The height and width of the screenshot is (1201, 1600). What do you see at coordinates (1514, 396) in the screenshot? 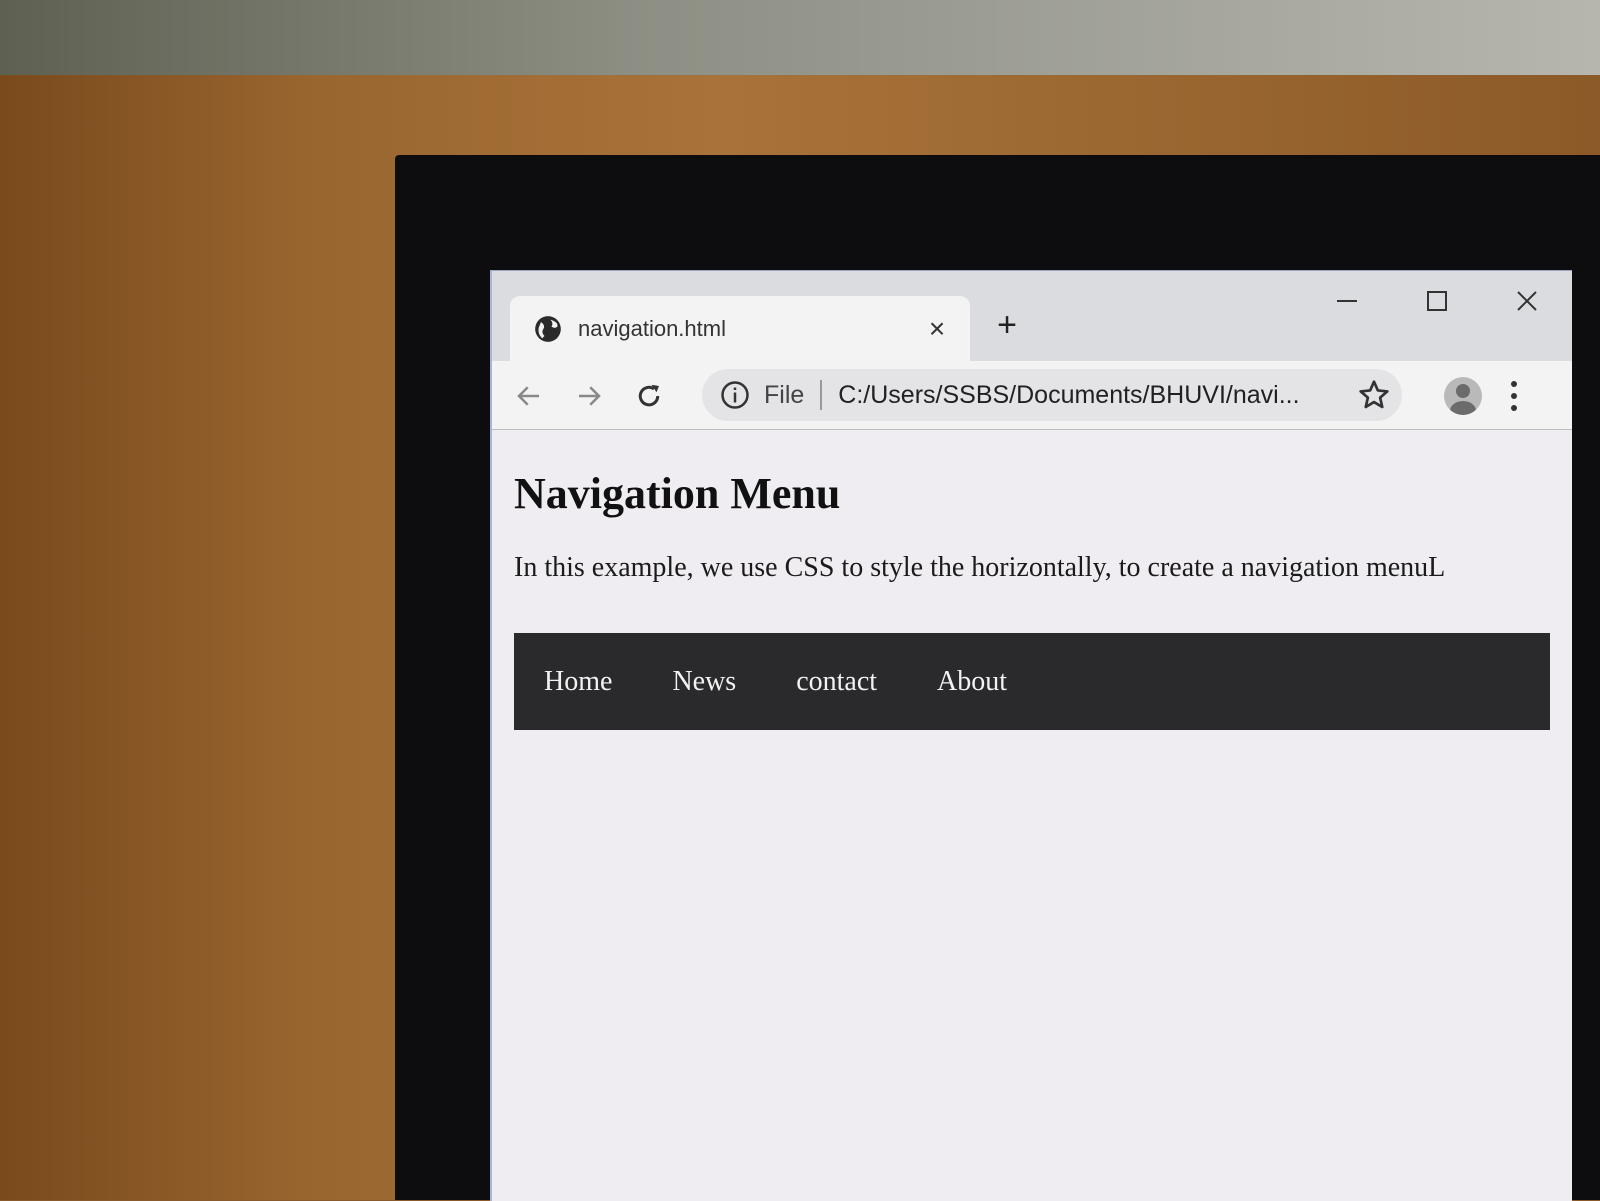
I see `kebab-menu-icon` at bounding box center [1514, 396].